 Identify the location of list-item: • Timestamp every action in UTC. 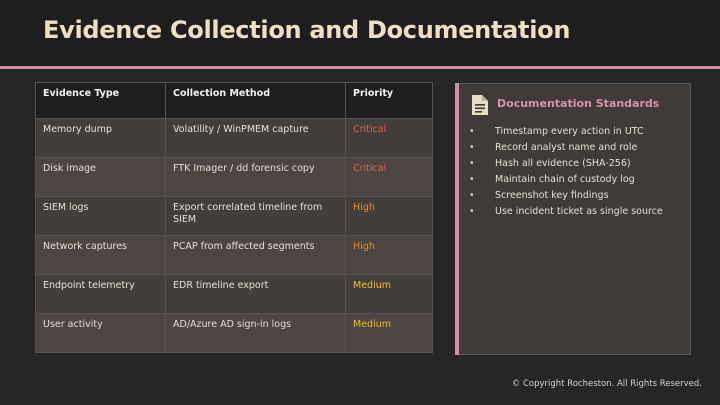
(564, 132).